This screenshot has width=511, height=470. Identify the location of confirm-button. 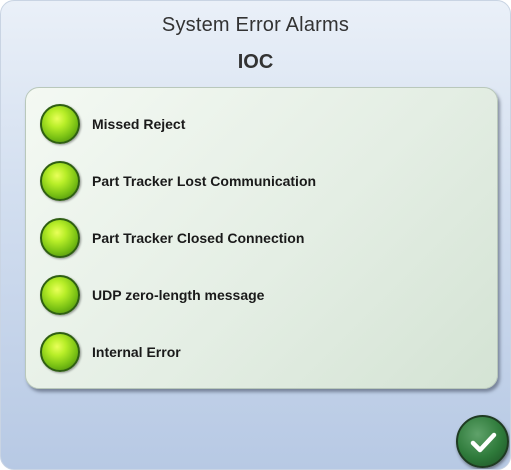
(482, 441).